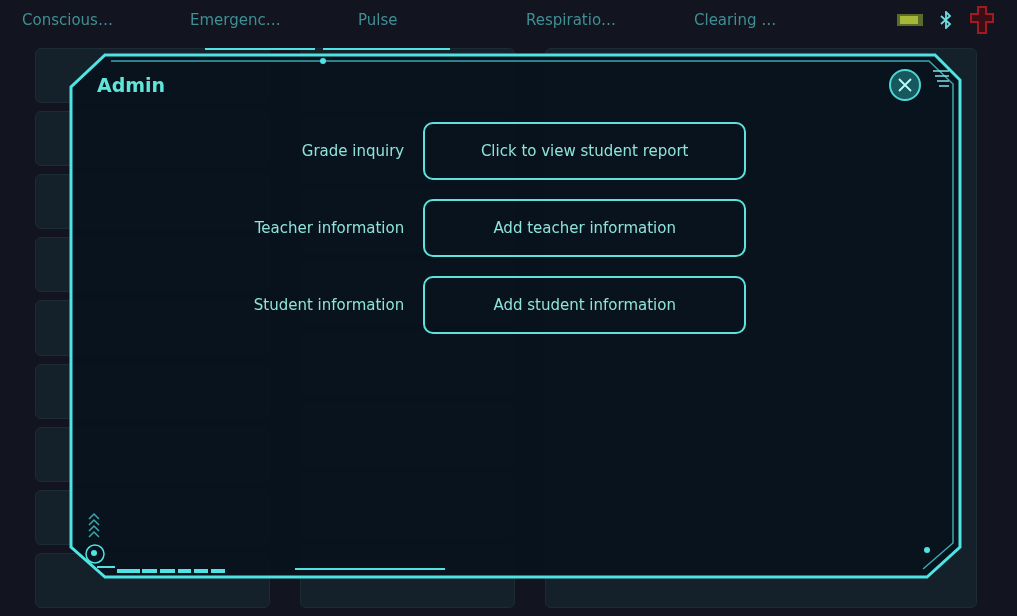 This screenshot has width=1017, height=616. I want to click on action-button: Click to view student report, so click(585, 151).